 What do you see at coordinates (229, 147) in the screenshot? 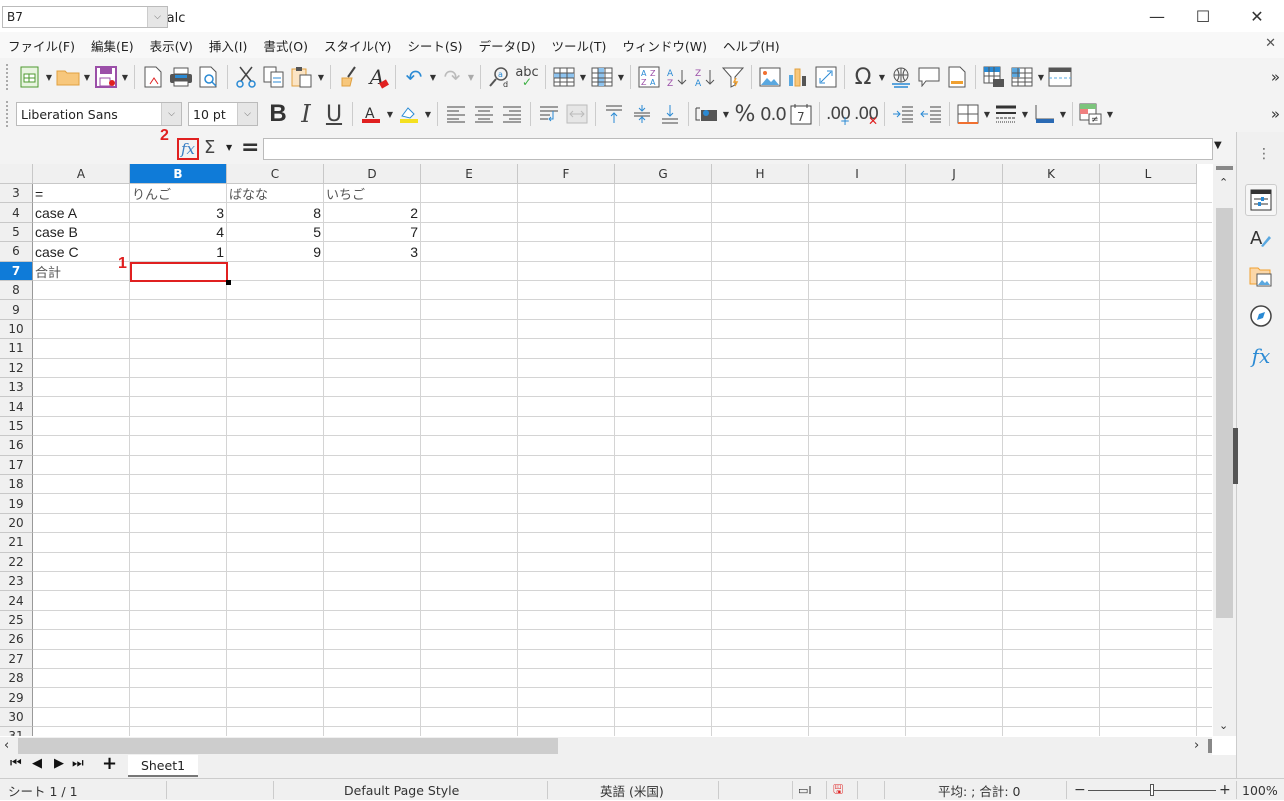
I see `sum-dropdown: ▼` at bounding box center [229, 147].